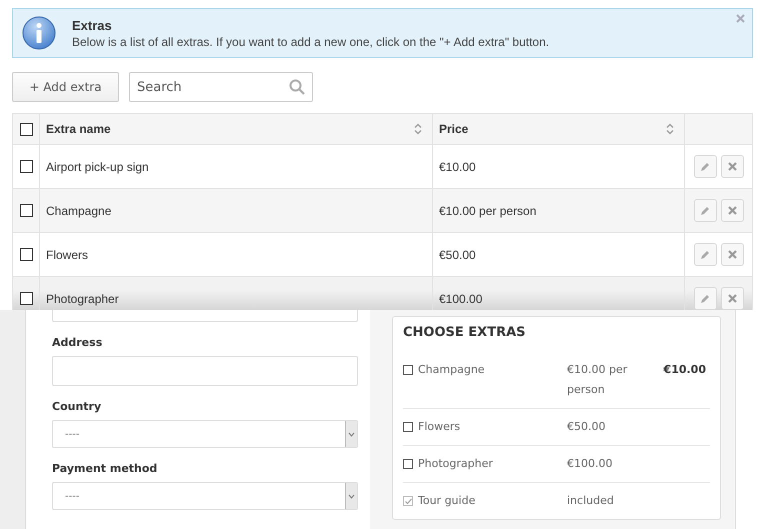  I want to click on extra-name: Airport pick-up sign, so click(97, 167).